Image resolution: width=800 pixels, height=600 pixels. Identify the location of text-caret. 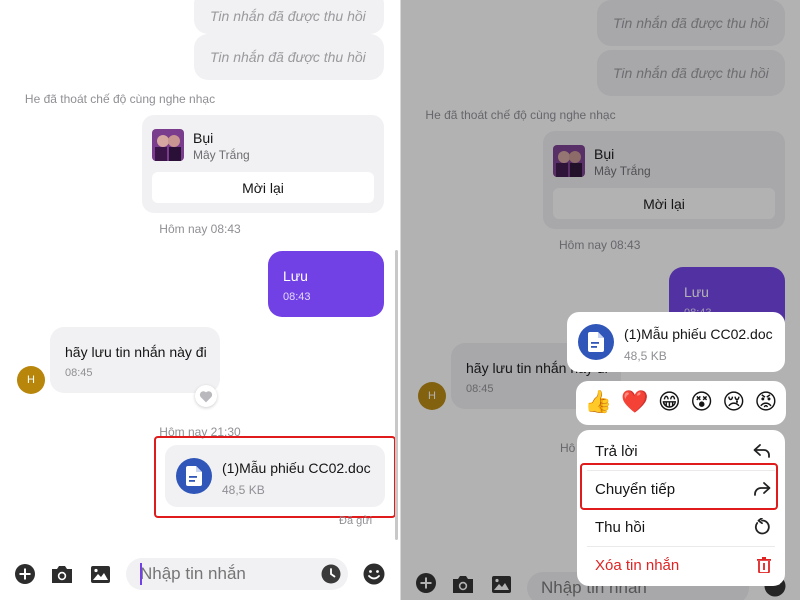
(141, 574).